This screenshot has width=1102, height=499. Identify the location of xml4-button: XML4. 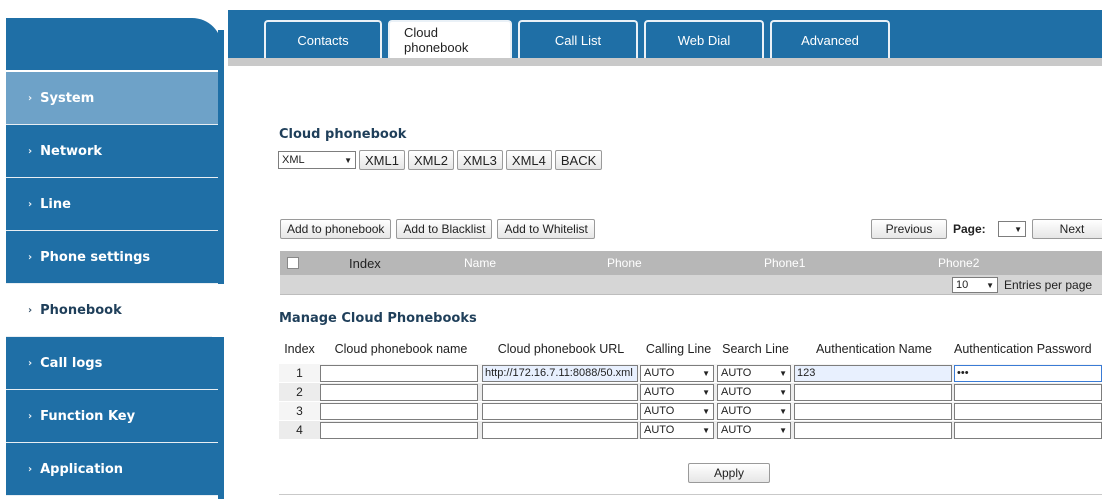
(528, 160).